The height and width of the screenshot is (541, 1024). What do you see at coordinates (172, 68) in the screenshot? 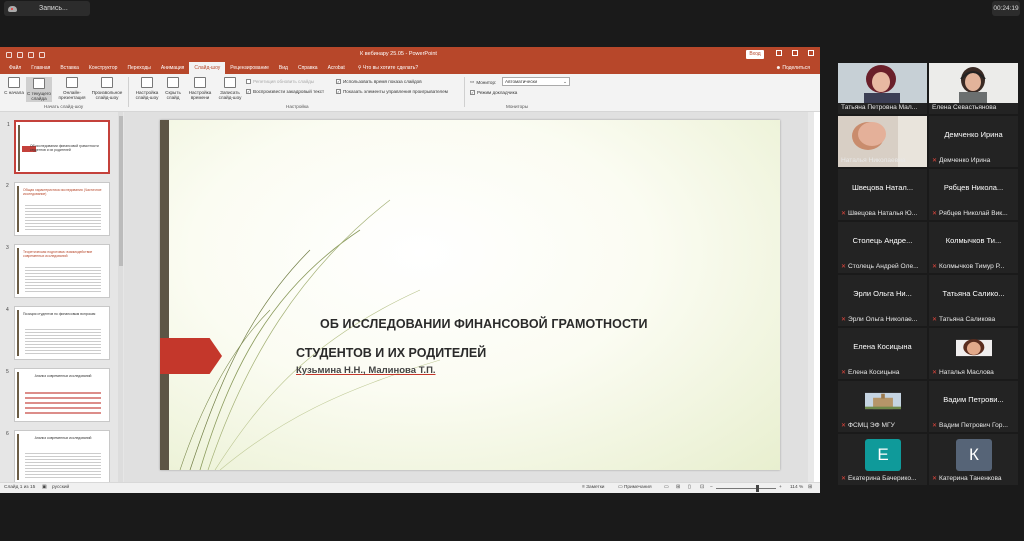
I see `tab-animations: Анимация` at bounding box center [172, 68].